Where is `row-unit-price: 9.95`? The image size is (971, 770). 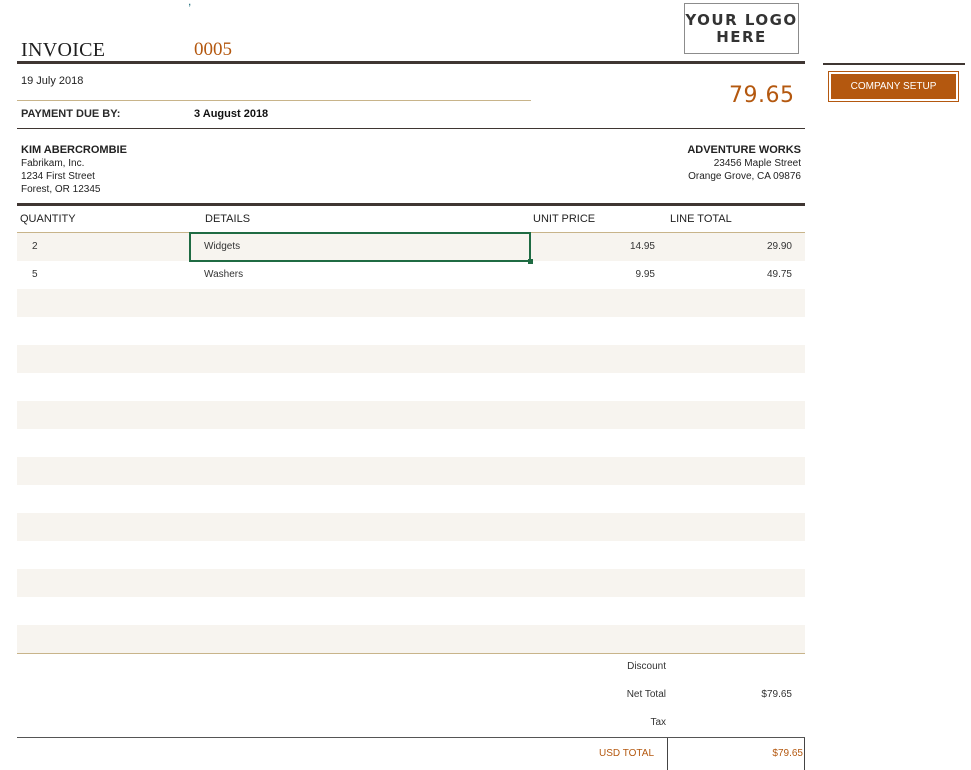
row-unit-price: 9.95 is located at coordinates (645, 274).